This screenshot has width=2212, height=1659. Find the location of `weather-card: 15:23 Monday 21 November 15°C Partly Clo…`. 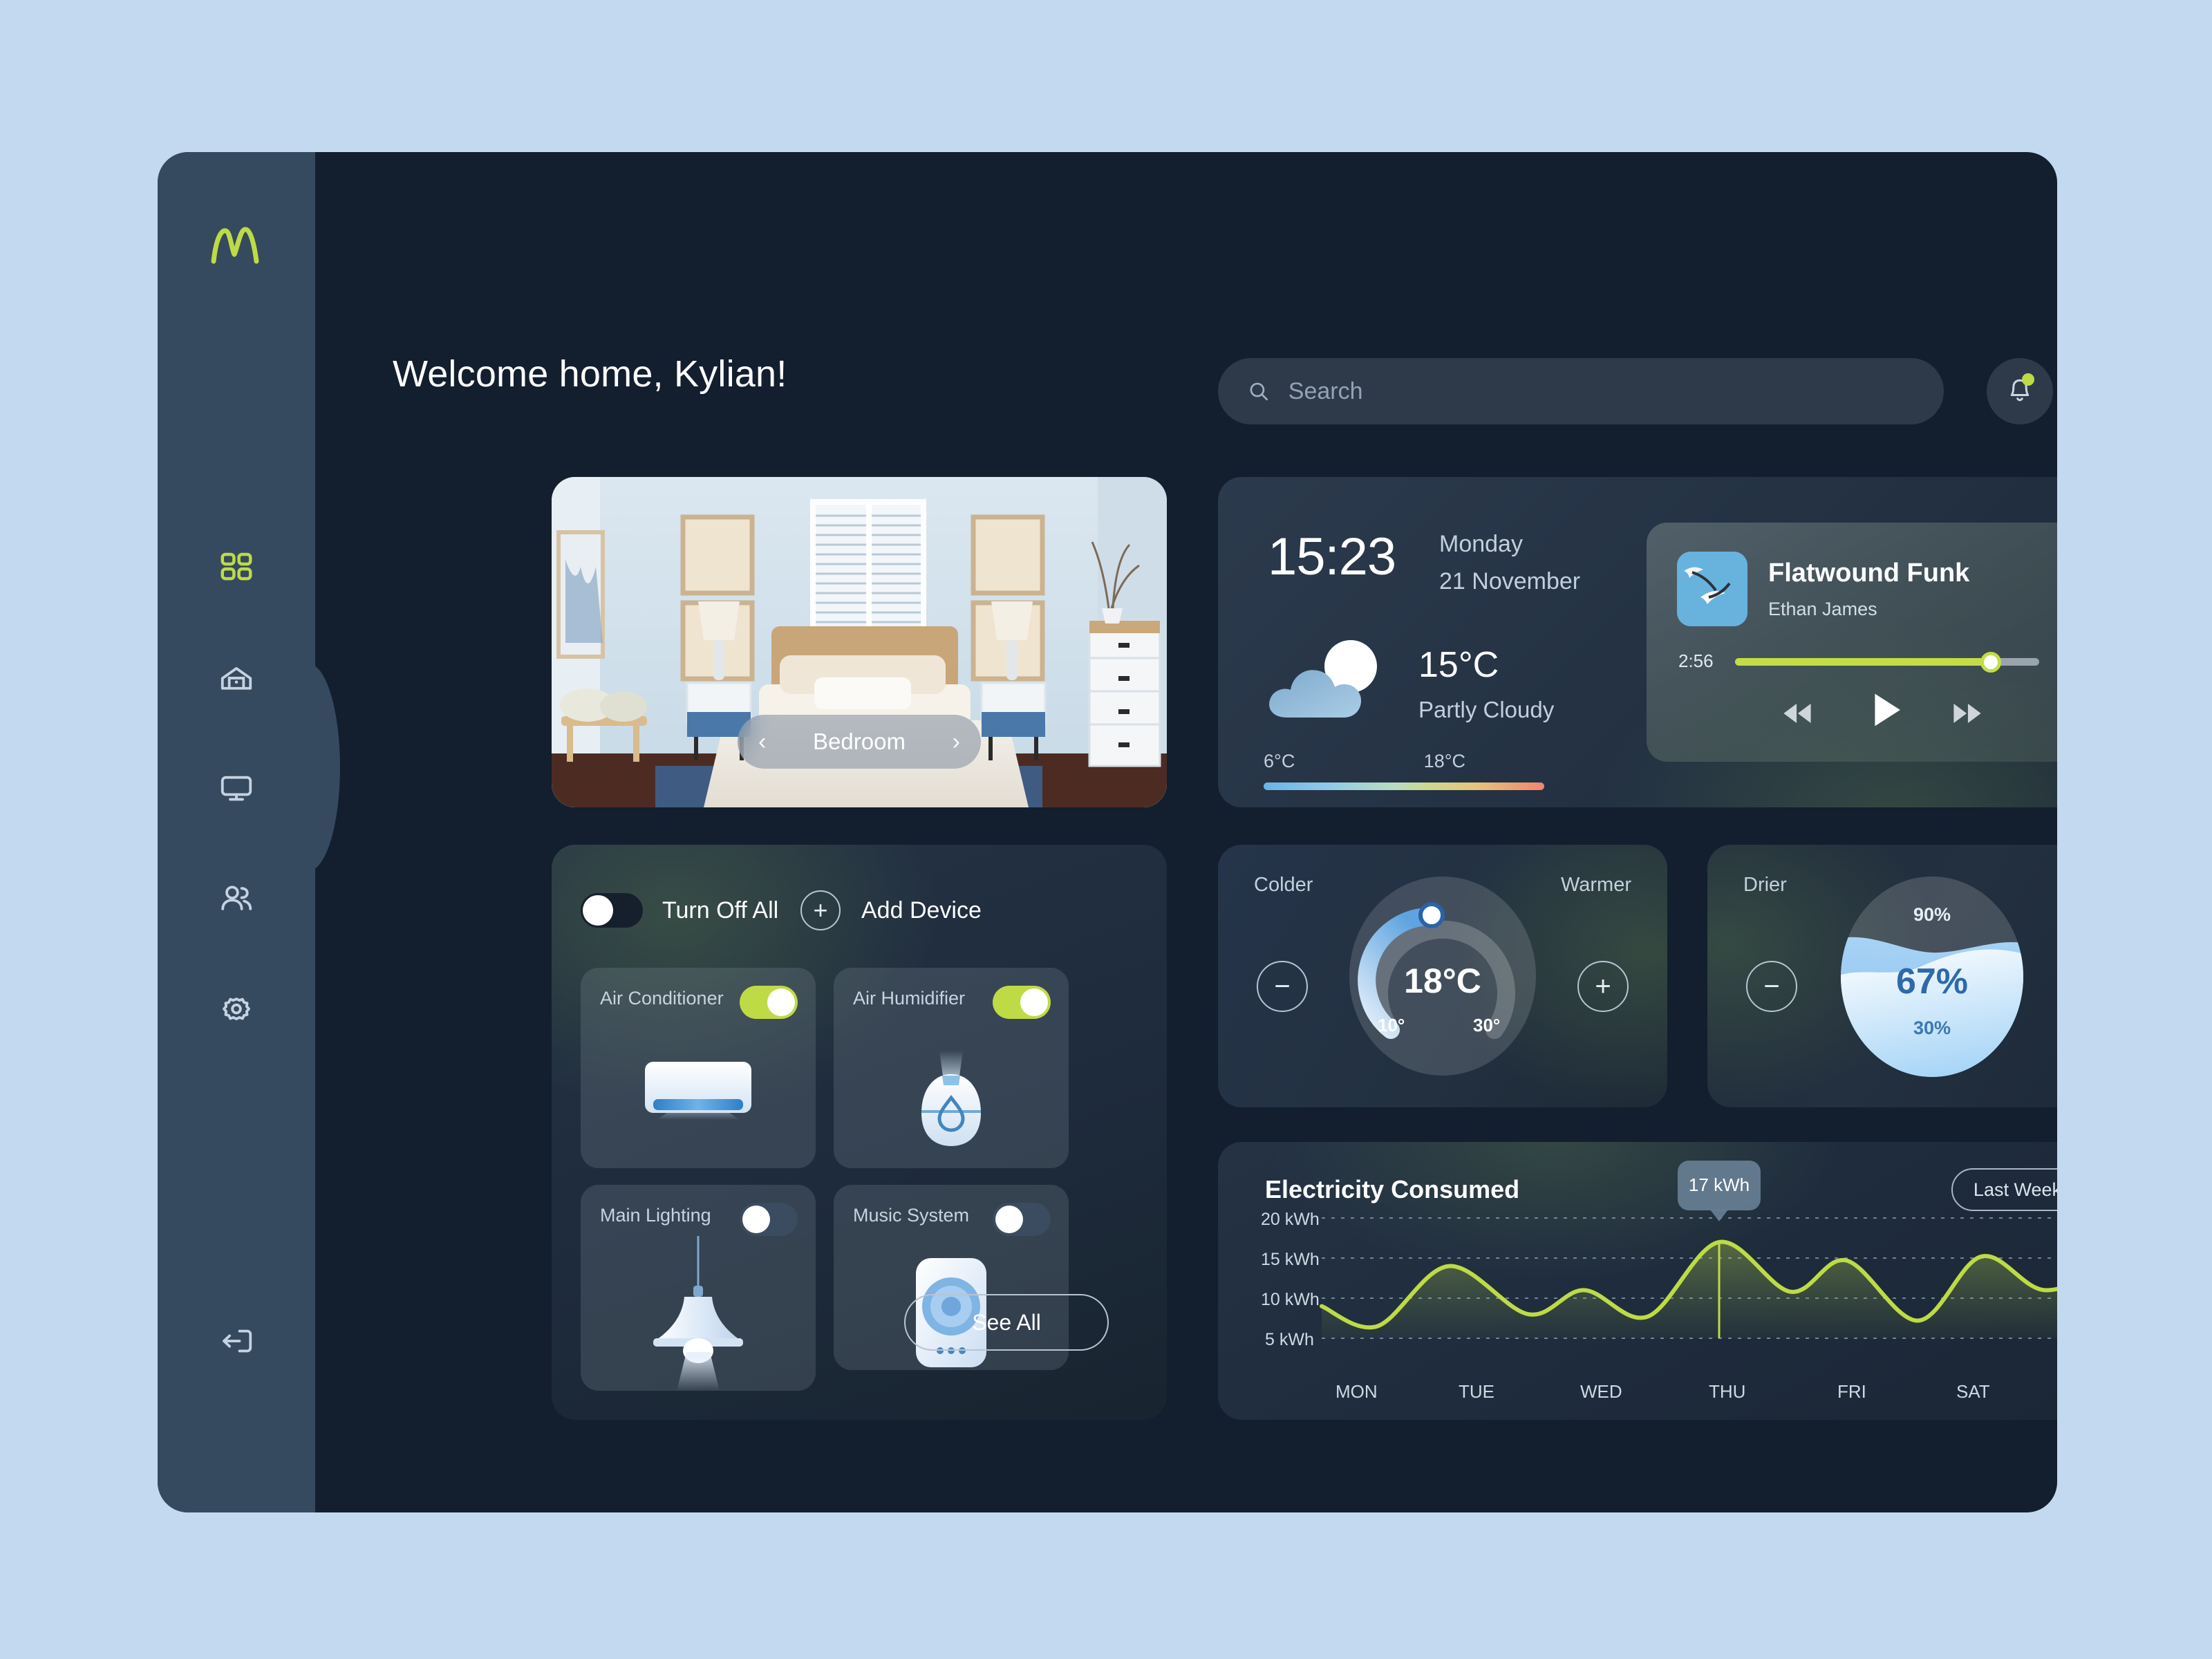

weather-card: 15:23 Monday 21 November 15°C Partly Clo… is located at coordinates (1638, 642).